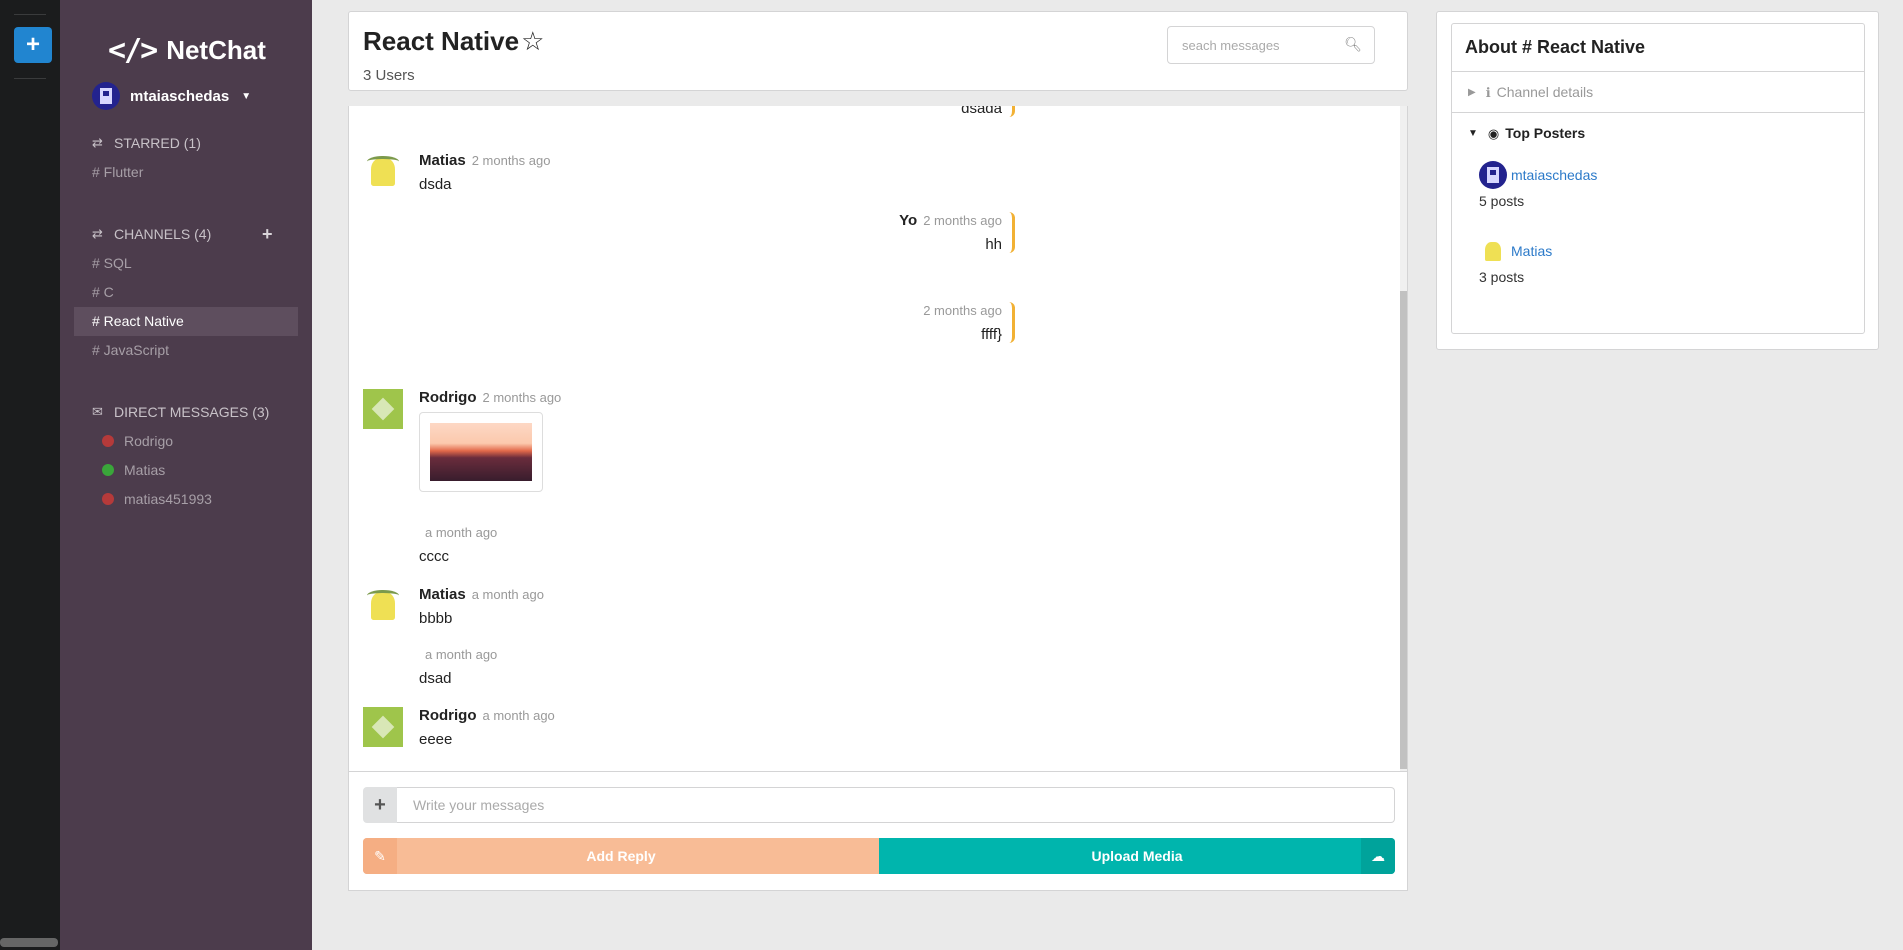 This screenshot has width=1903, height=950. Describe the element at coordinates (186, 350) in the screenshot. I see `channel-item-javascript: # JavaScript` at that location.